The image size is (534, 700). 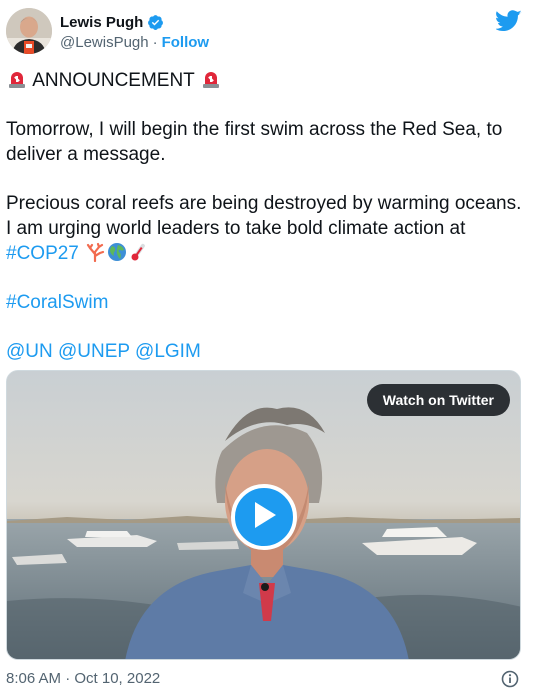 I want to click on avatar, so click(x=29, y=31).